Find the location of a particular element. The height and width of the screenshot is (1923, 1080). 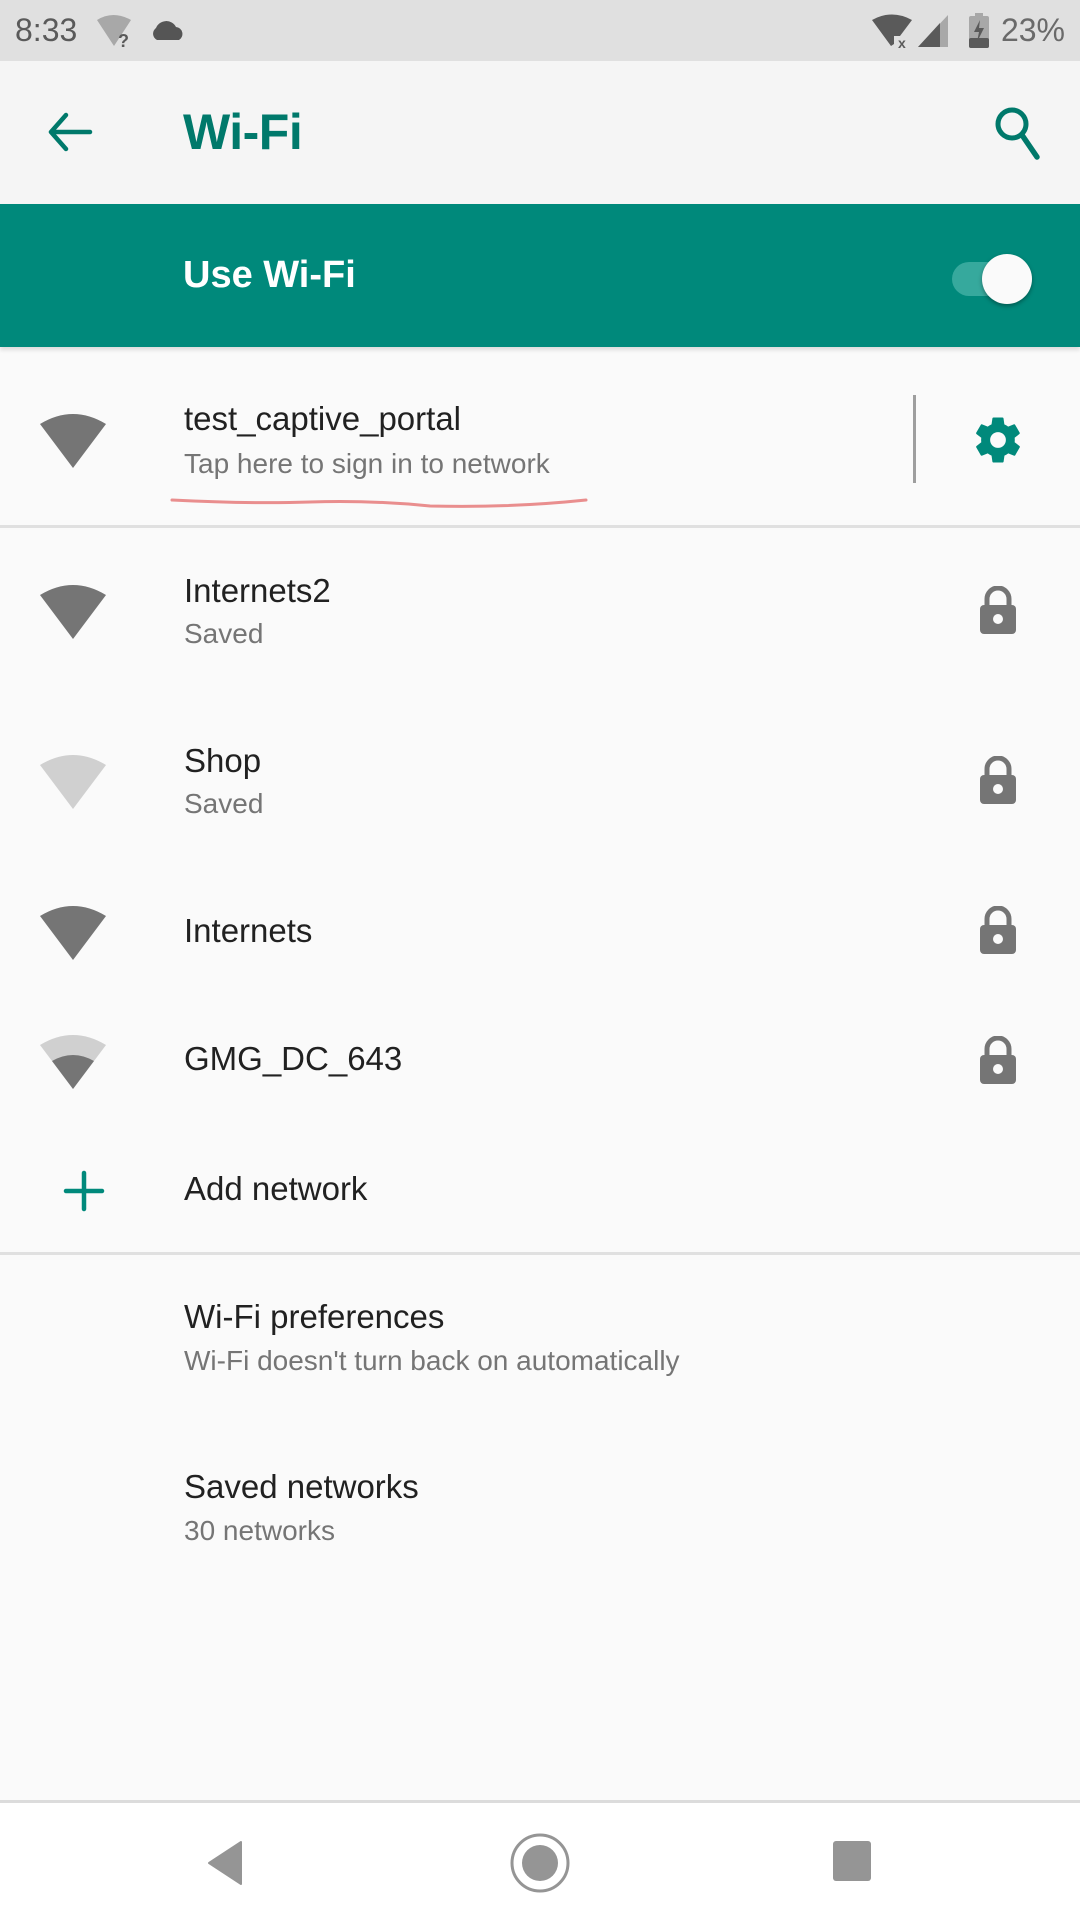

app-bar: Wi-Fi is located at coordinates (540, 132).